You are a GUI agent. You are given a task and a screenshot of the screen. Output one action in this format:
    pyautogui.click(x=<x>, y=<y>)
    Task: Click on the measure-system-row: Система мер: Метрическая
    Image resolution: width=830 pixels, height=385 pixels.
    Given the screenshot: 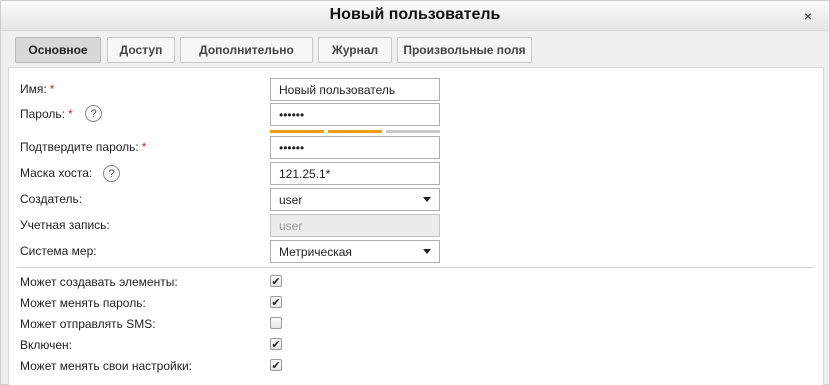 What is the action you would take?
    pyautogui.click(x=417, y=251)
    